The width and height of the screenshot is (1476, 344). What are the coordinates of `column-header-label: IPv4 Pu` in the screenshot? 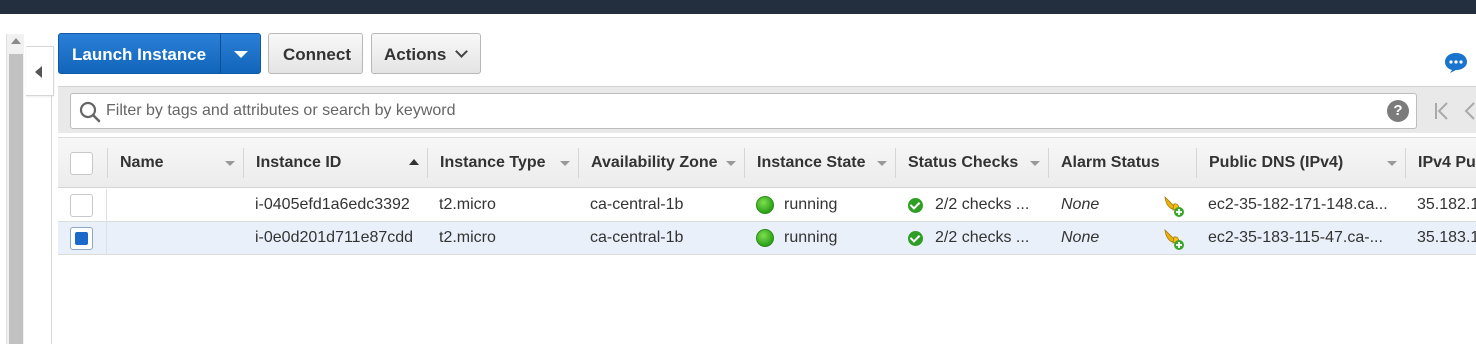 It's located at (1447, 162).